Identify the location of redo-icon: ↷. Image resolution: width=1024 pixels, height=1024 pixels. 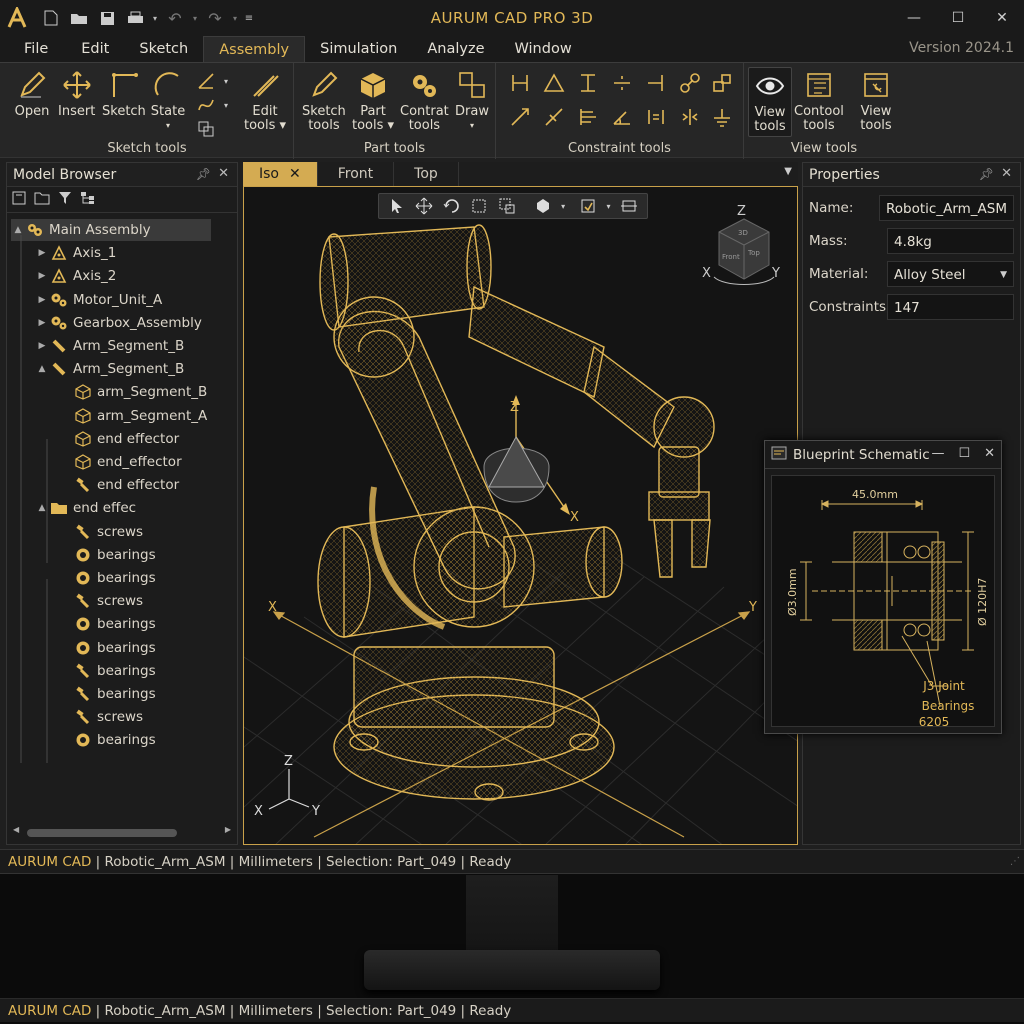
(215, 18).